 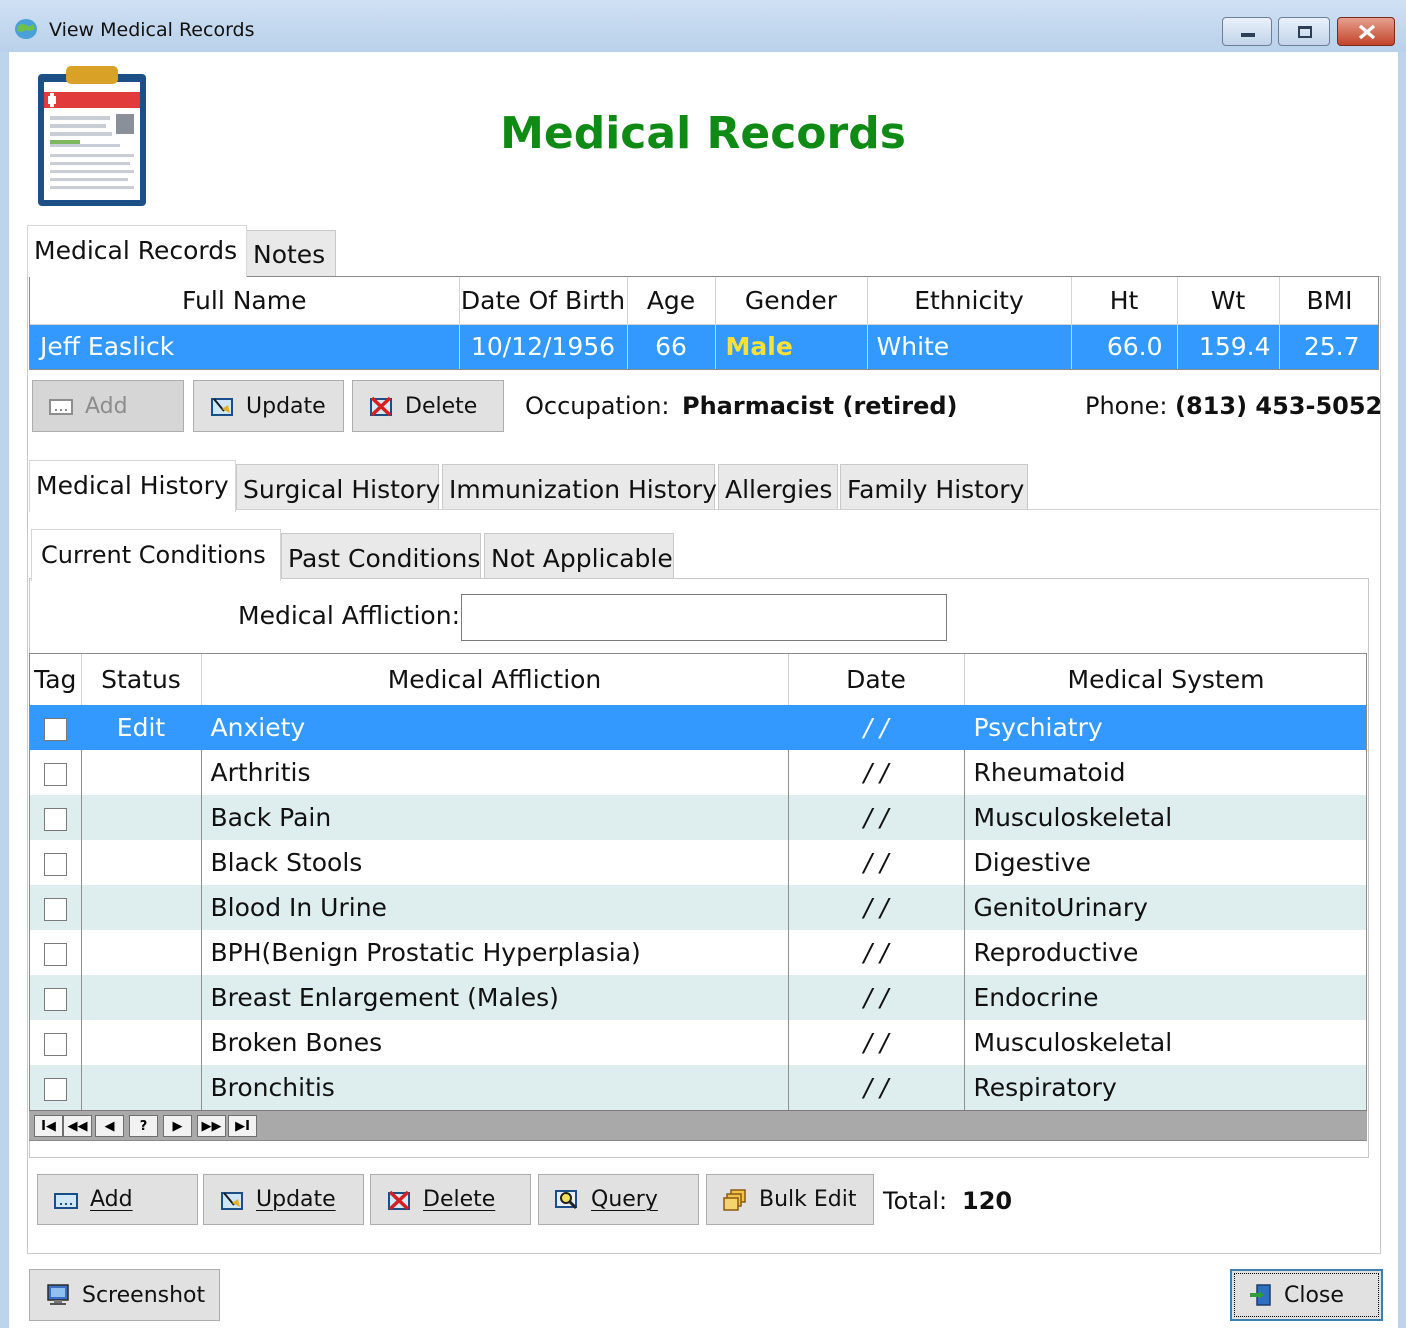 What do you see at coordinates (124, 1295) in the screenshot?
I see `screenshot-button: Screenshot` at bounding box center [124, 1295].